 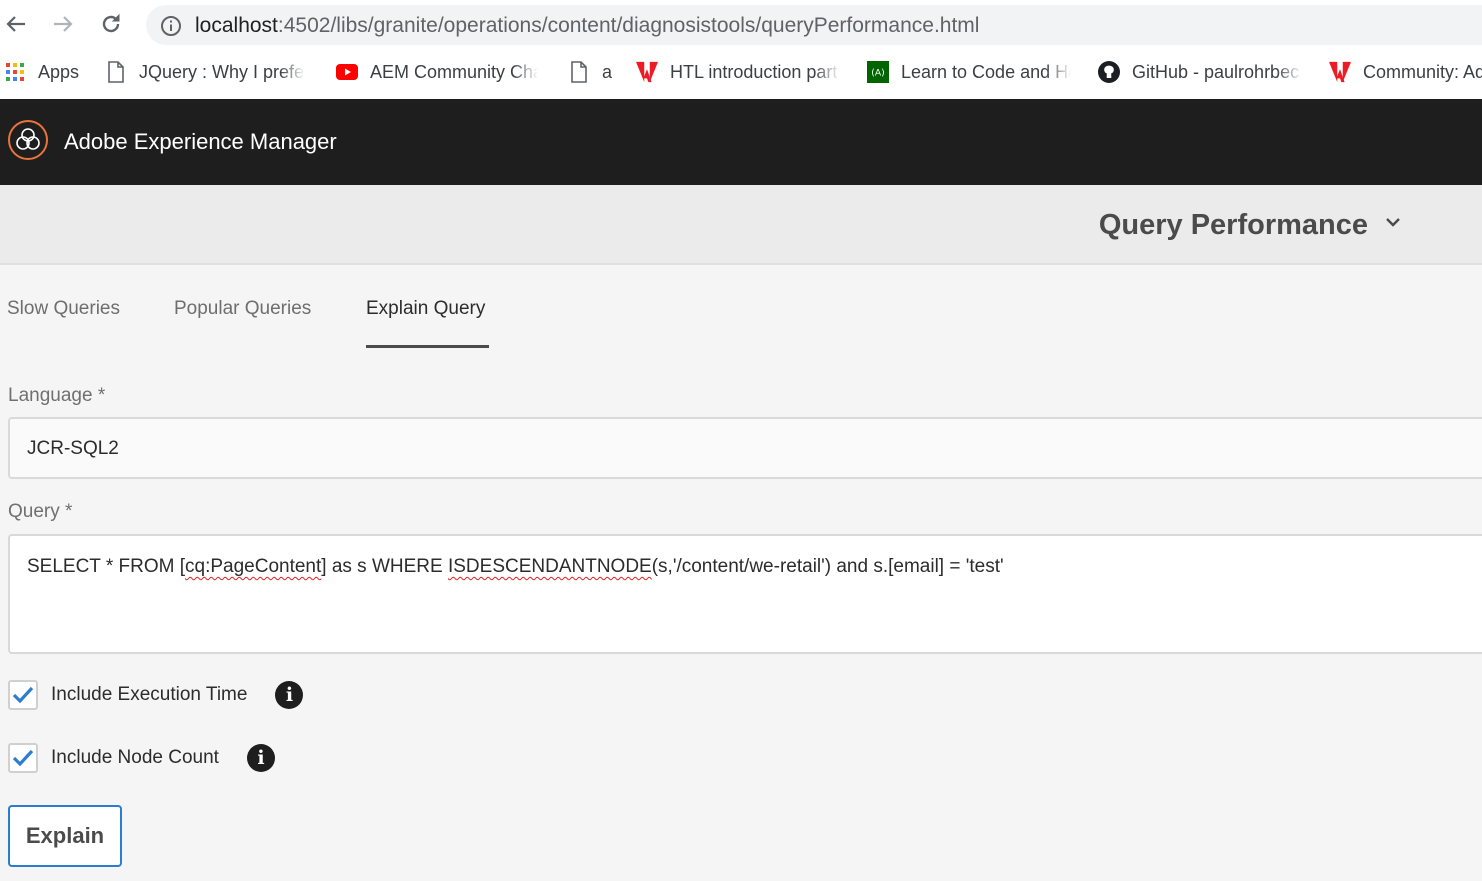 I want to click on bookmark-jquery: JQuery : Why I prefer, so click(x=205, y=72).